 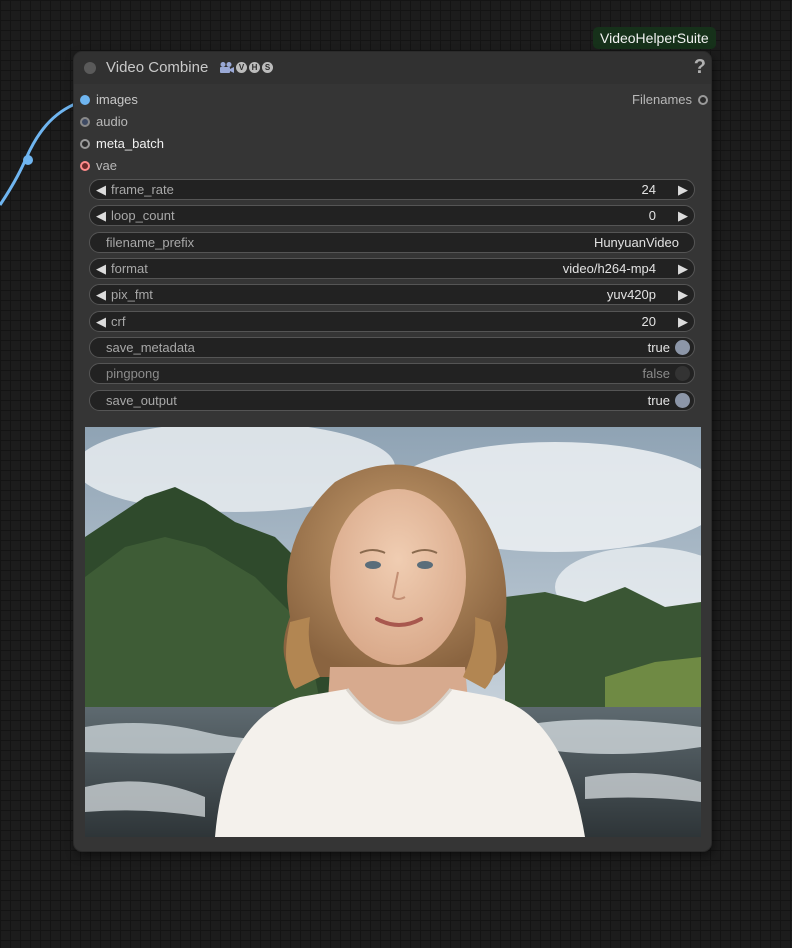 I want to click on format-combo: ◀ format video/h264-mp4 ▶, so click(x=392, y=268).